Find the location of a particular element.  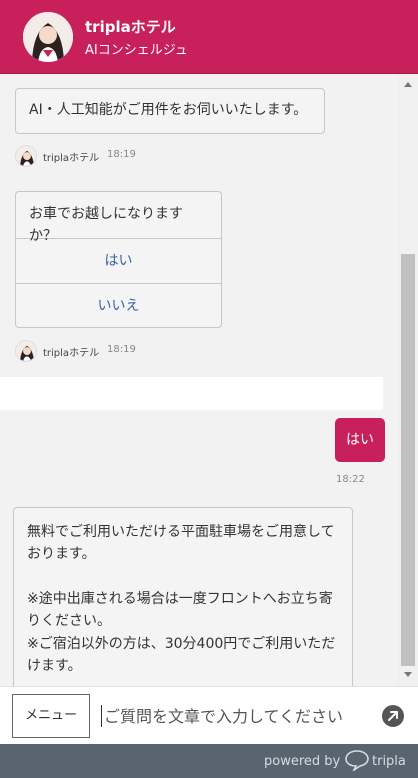

user-message-text: はい is located at coordinates (360, 440).